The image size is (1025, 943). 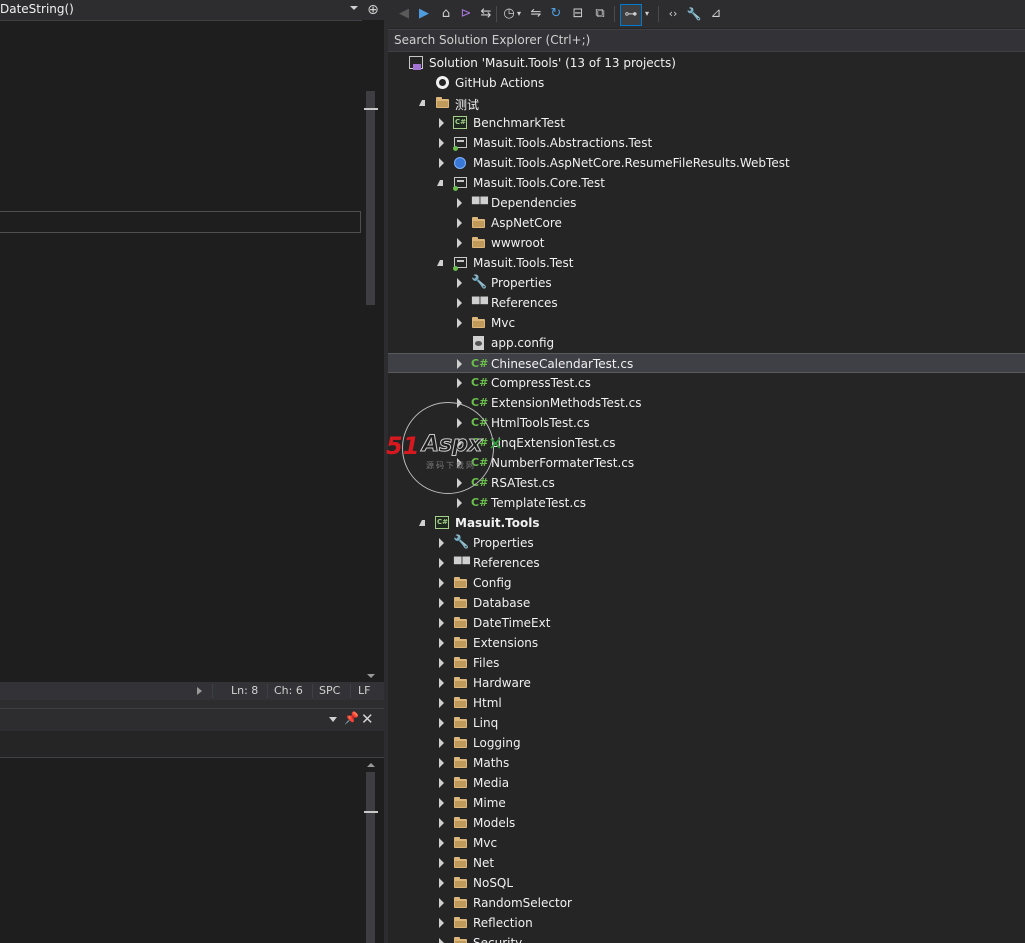 What do you see at coordinates (706, 103) in the screenshot?
I see `tree-item: 测试` at bounding box center [706, 103].